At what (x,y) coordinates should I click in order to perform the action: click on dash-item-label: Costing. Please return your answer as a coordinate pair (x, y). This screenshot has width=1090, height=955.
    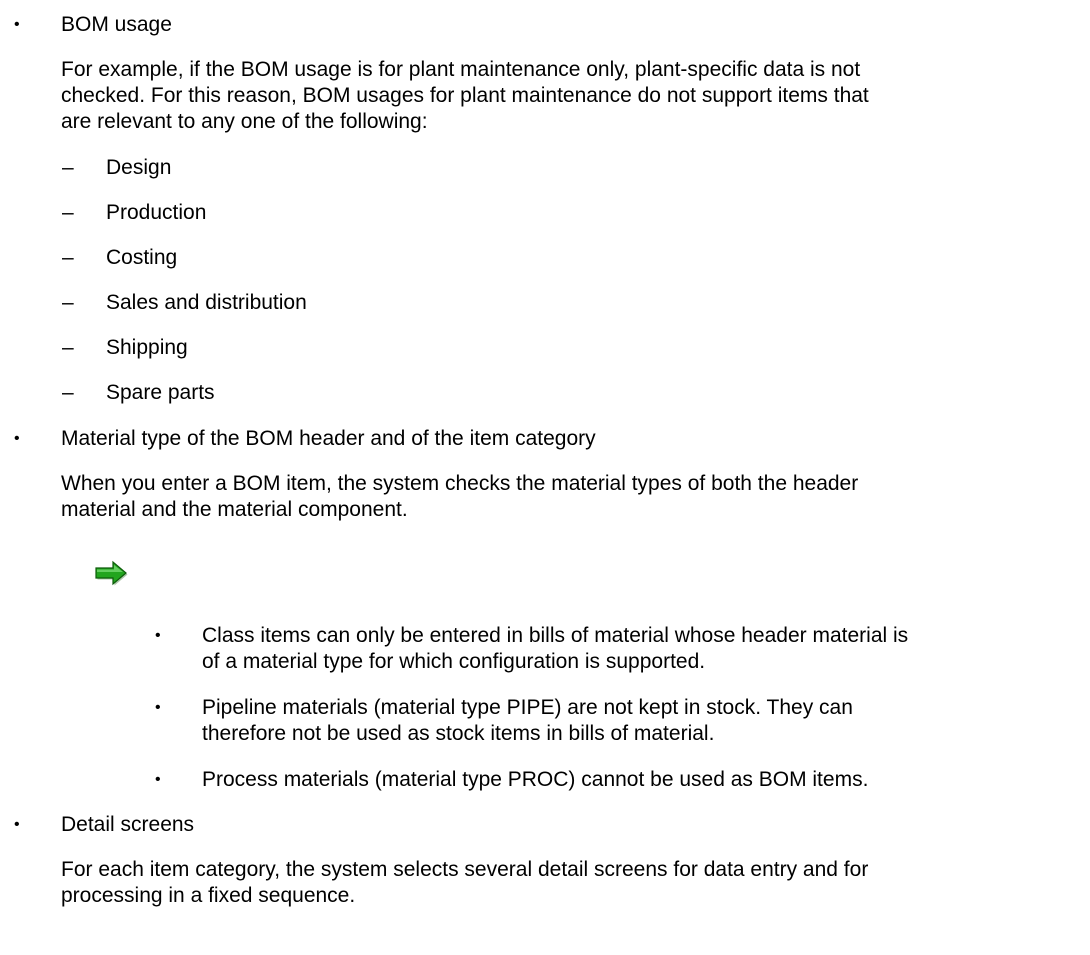
    Looking at the image, I should click on (142, 257).